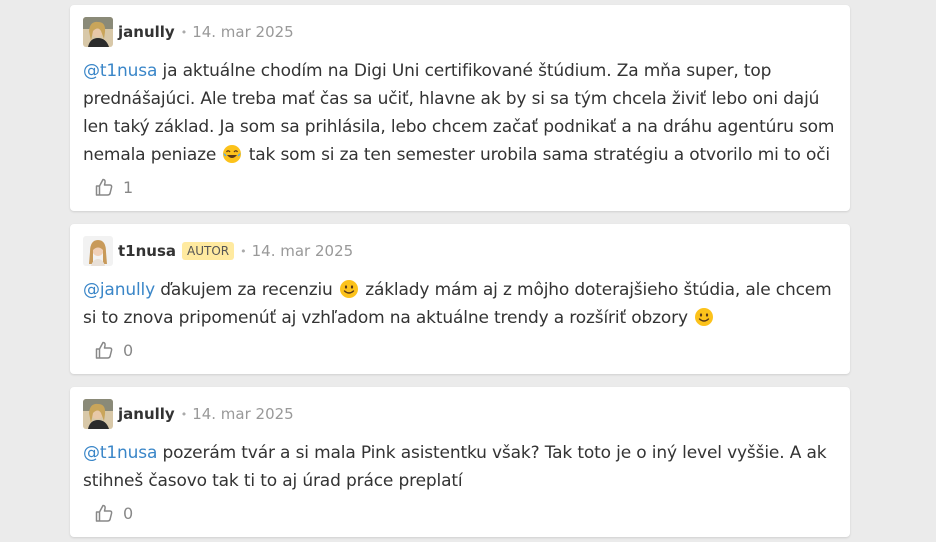  I want to click on comment-header: t1nusa AUTOR • 14. mar 2025, so click(218, 251).